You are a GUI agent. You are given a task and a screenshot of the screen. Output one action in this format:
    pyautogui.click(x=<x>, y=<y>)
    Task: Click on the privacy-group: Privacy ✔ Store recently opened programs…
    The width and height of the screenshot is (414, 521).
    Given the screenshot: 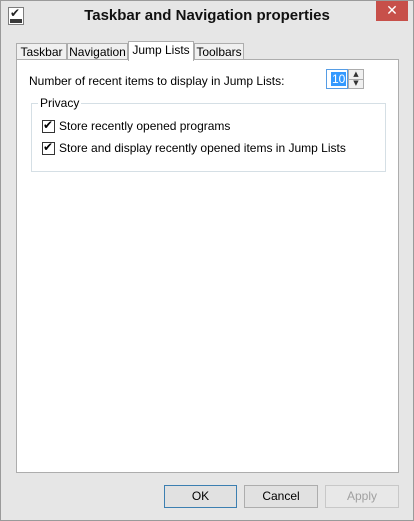 What is the action you would take?
    pyautogui.click(x=208, y=134)
    